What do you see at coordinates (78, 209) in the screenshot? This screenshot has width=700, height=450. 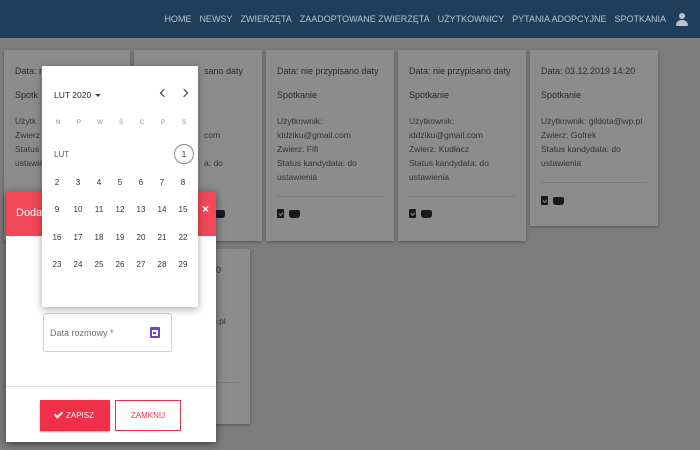 I see `day-cell: 10` at bounding box center [78, 209].